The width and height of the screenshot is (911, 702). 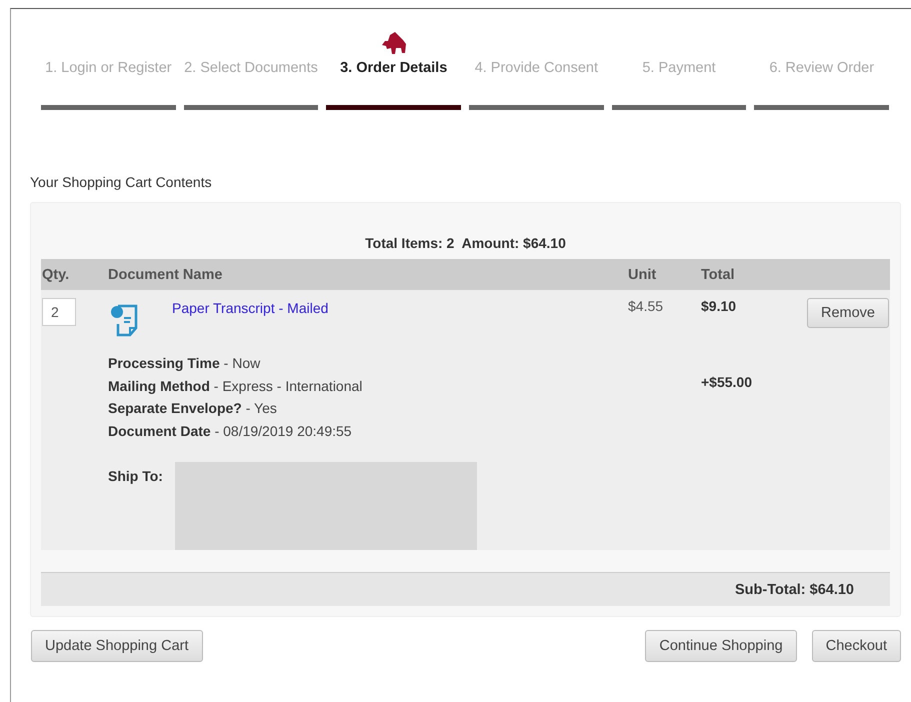 What do you see at coordinates (718, 274) in the screenshot?
I see `column-header: Total` at bounding box center [718, 274].